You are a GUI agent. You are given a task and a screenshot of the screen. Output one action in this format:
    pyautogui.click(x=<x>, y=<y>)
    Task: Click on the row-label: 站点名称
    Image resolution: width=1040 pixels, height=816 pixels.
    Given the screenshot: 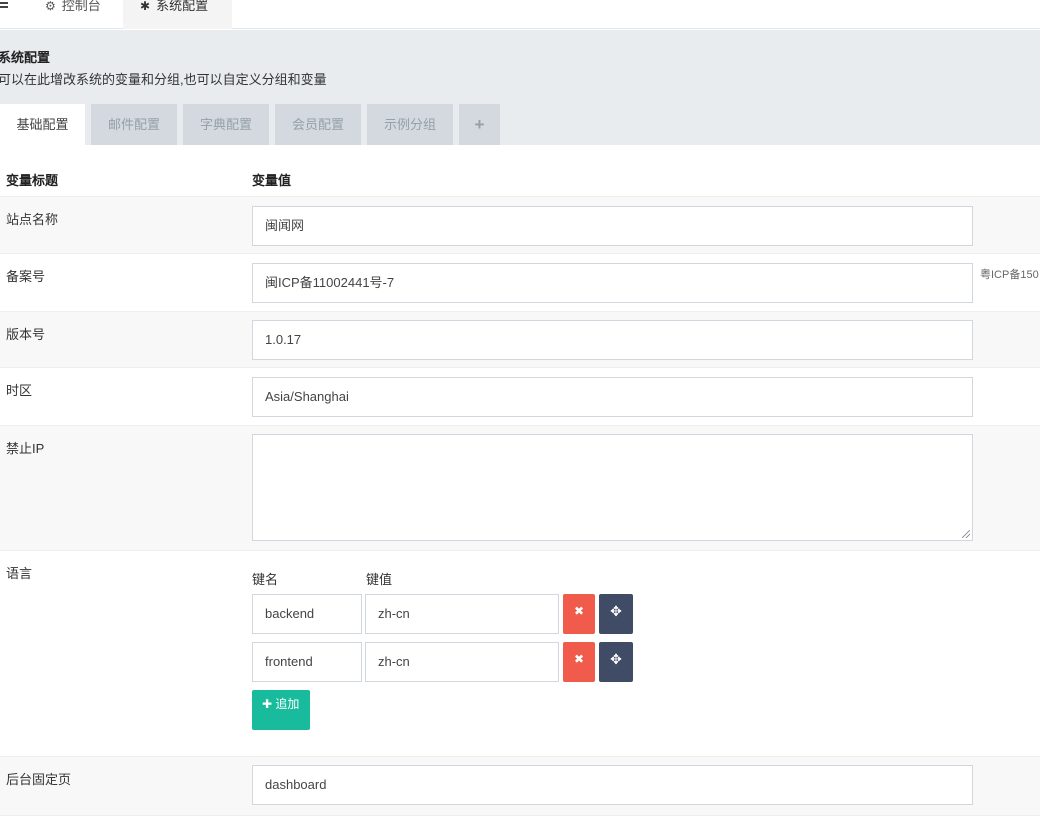 What is the action you would take?
    pyautogui.click(x=32, y=219)
    